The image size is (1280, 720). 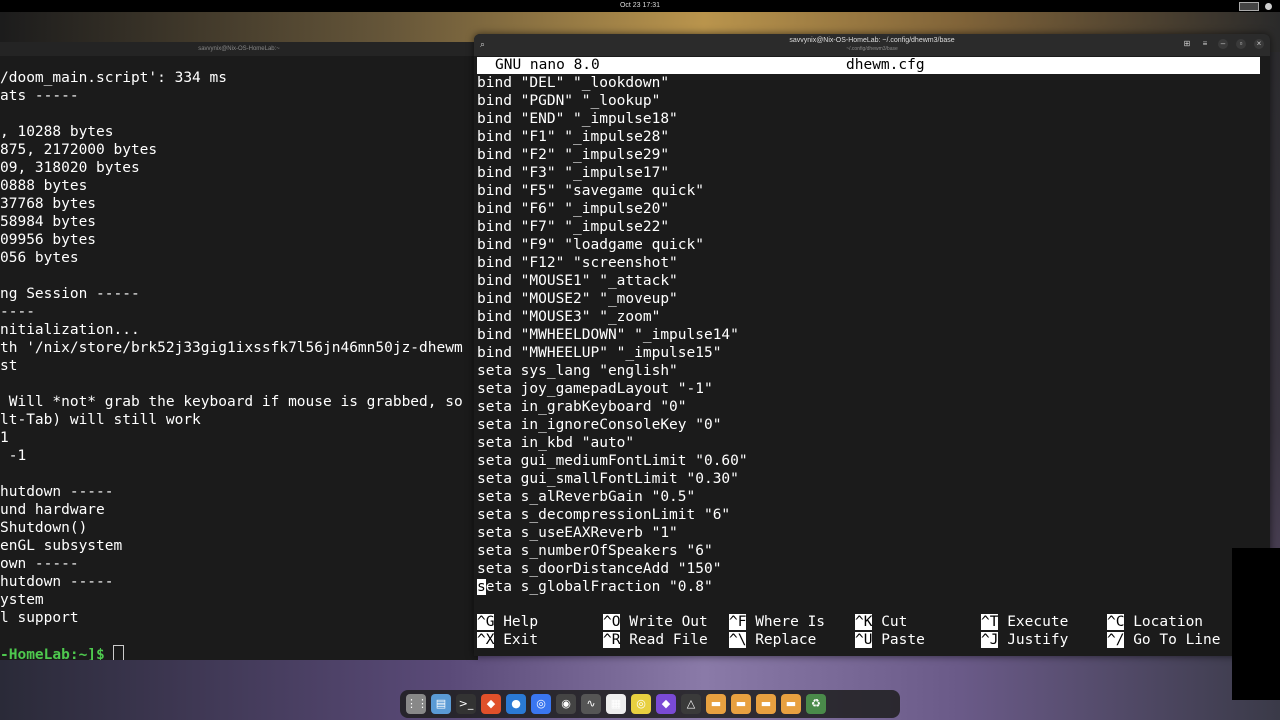 What do you see at coordinates (640, 5) in the screenshot?
I see `clock: Oct 23 17:31` at bounding box center [640, 5].